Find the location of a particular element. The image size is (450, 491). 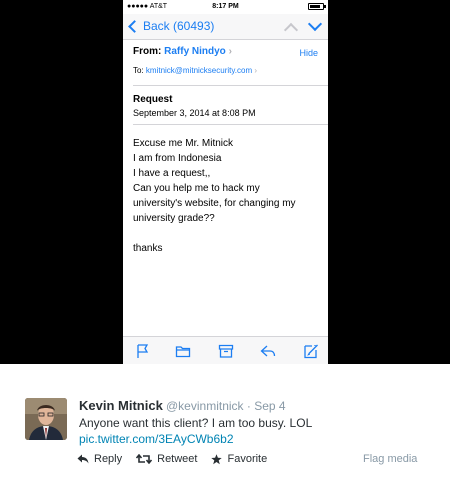

body-line is located at coordinates (228, 233).